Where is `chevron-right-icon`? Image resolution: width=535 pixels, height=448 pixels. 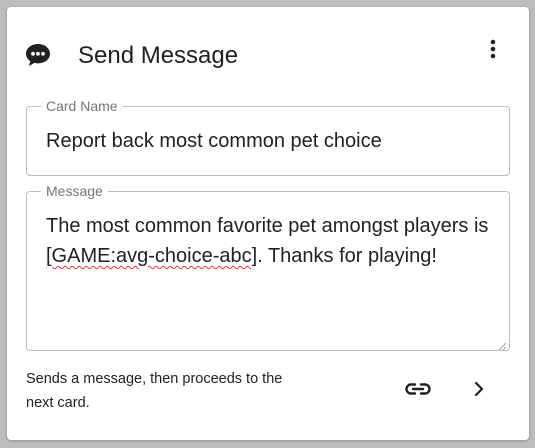 chevron-right-icon is located at coordinates (479, 391).